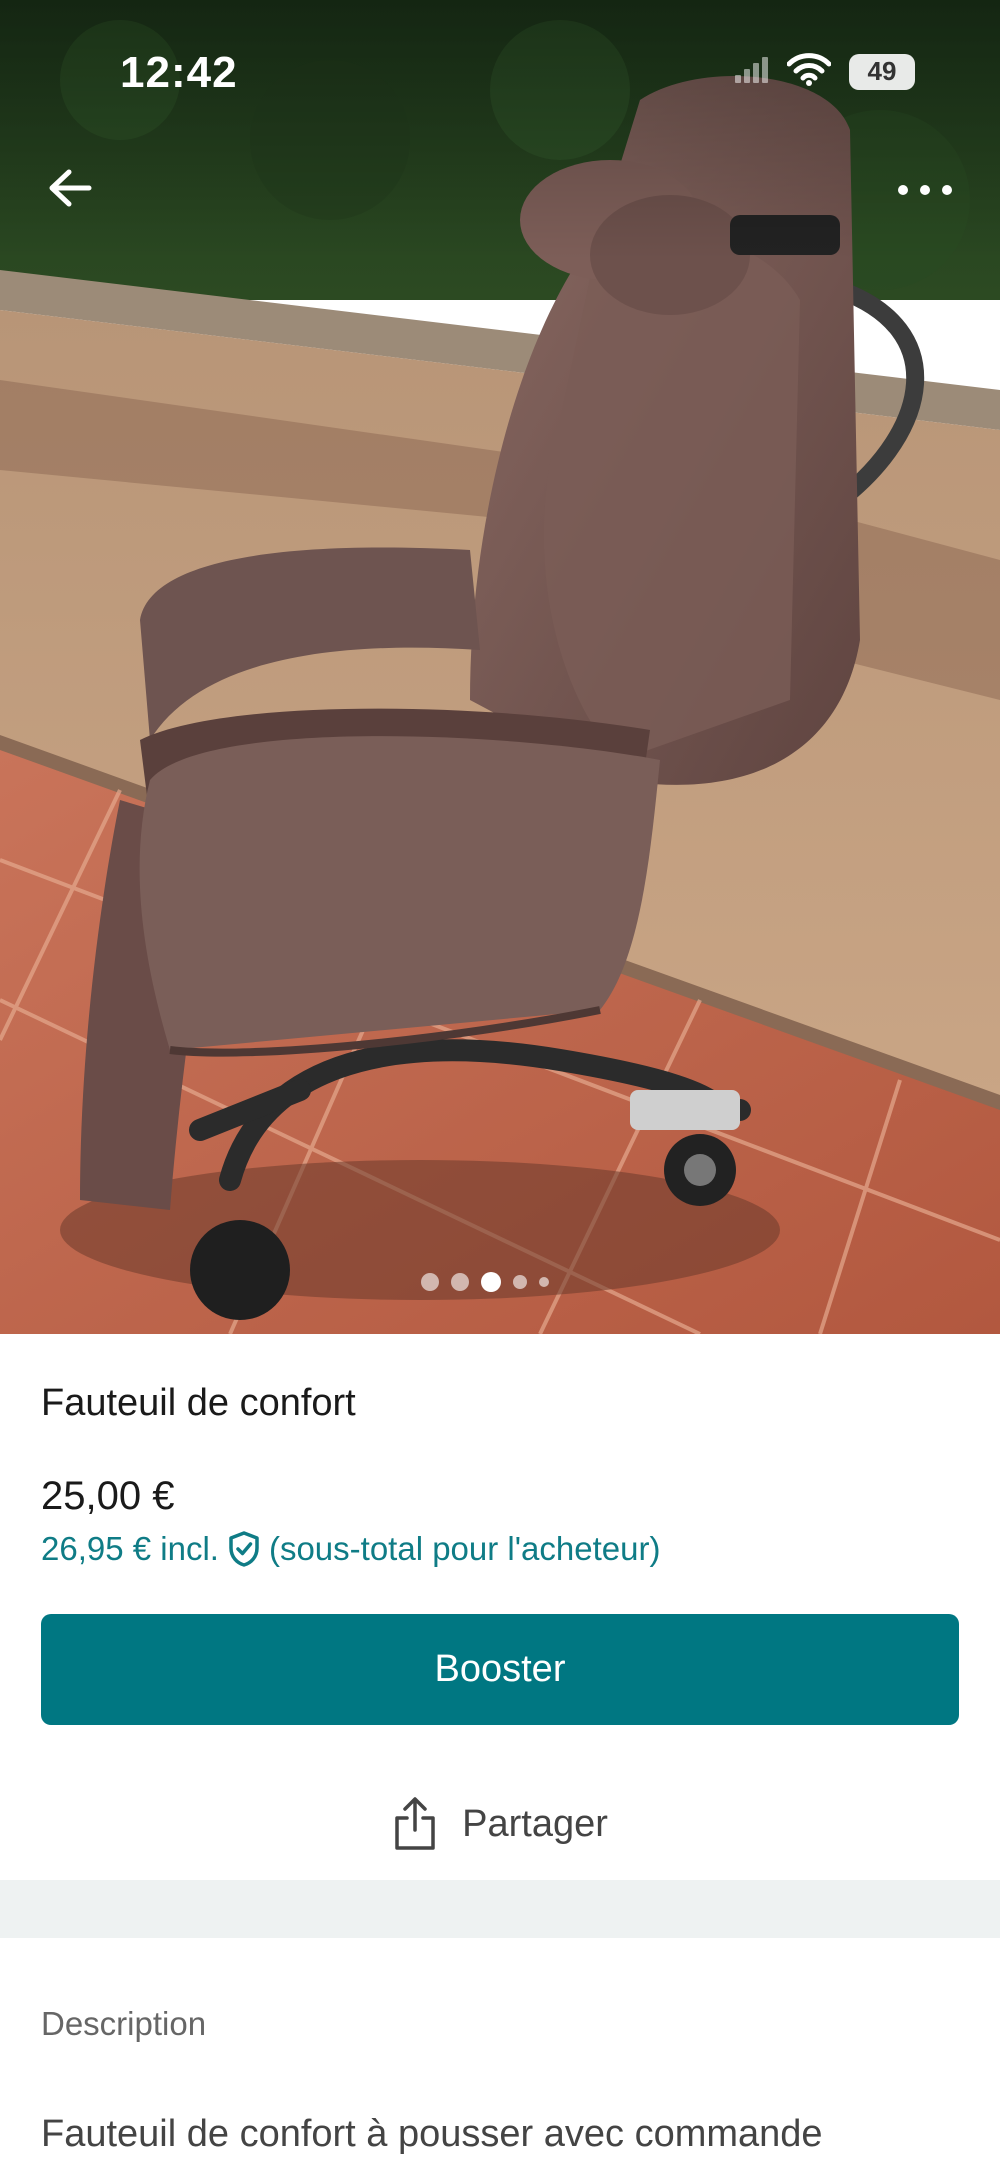  What do you see at coordinates (500, 75) in the screenshot?
I see `status-bar: 12:42 49` at bounding box center [500, 75].